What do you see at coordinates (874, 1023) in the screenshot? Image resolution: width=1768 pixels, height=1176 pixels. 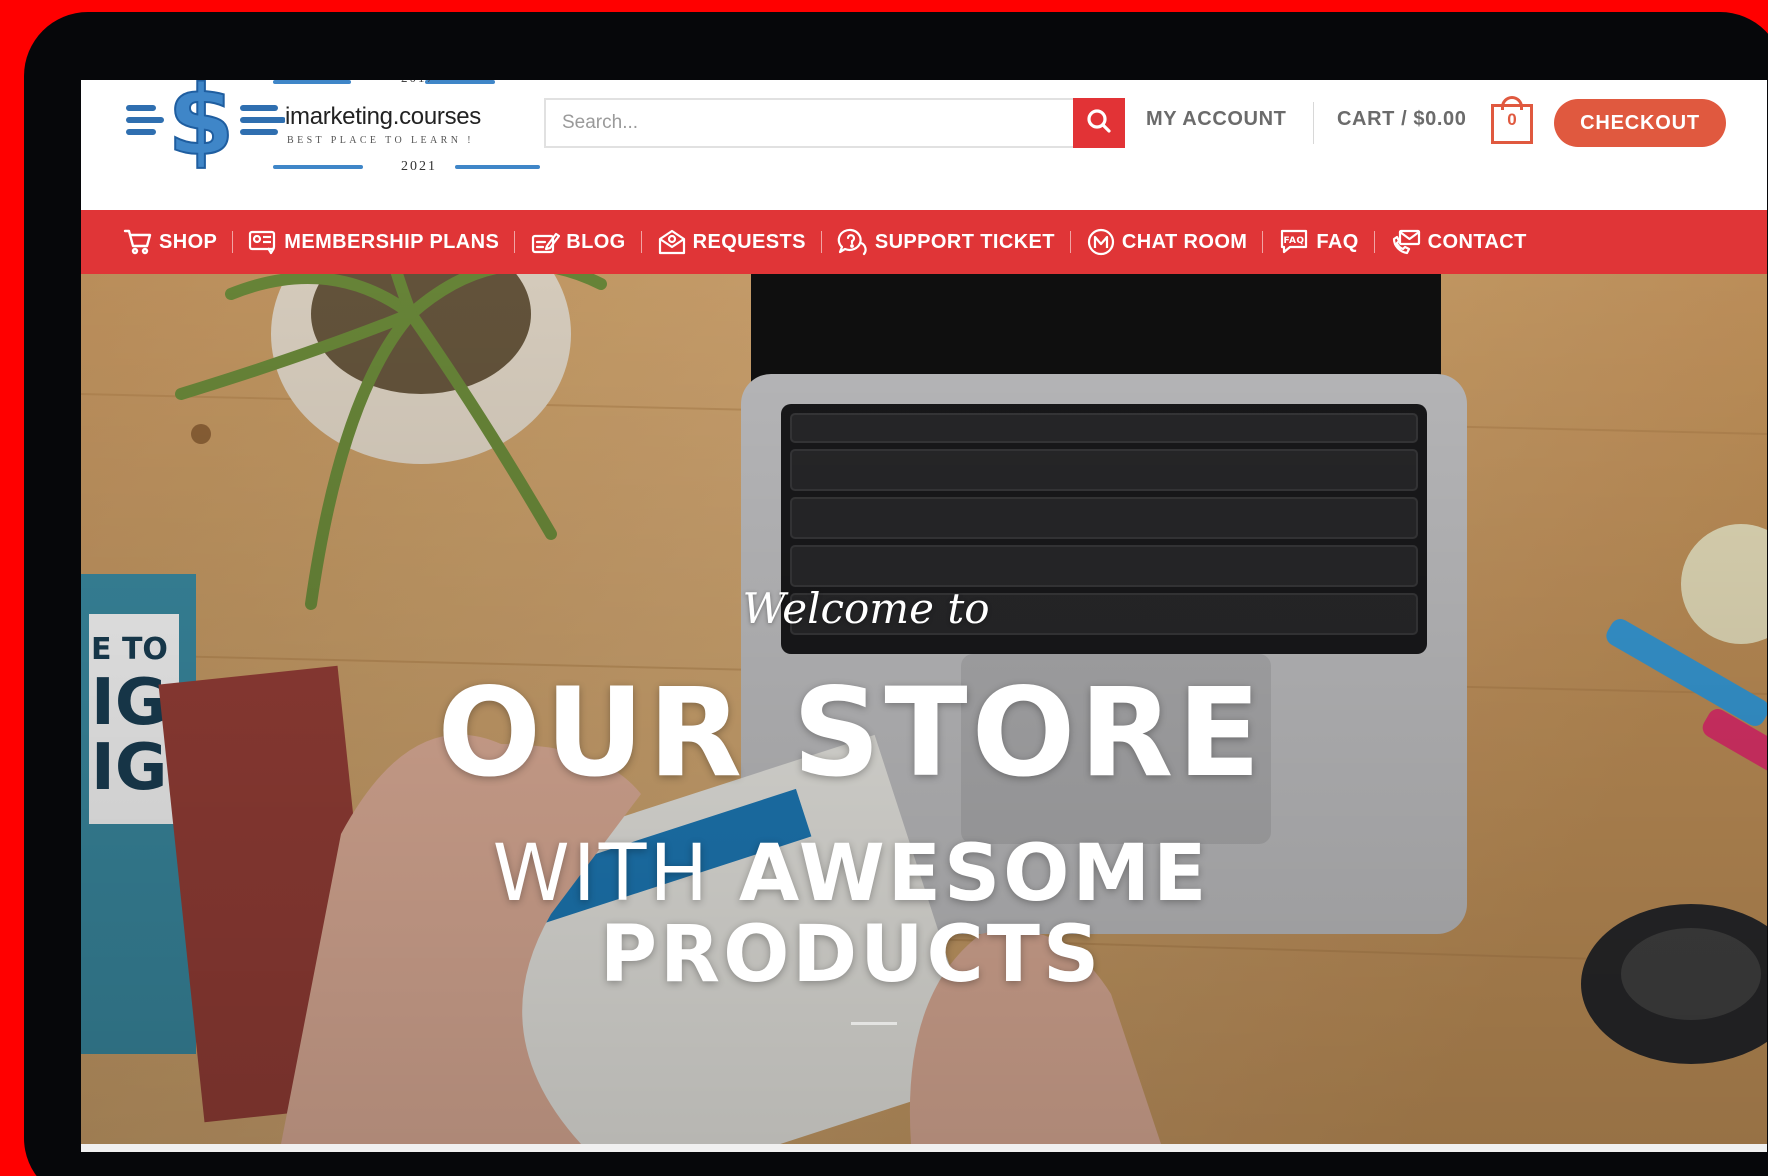 I see `hero-divider` at bounding box center [874, 1023].